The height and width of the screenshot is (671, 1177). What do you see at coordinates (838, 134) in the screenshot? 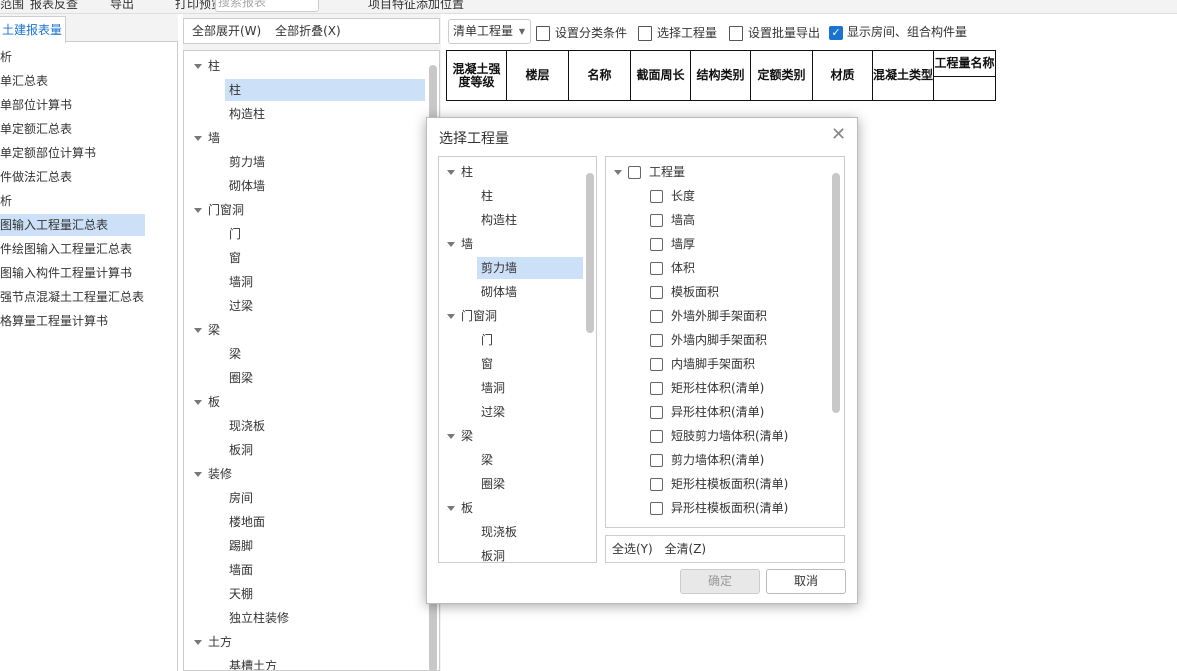
I see `close-icon: ✕` at bounding box center [838, 134].